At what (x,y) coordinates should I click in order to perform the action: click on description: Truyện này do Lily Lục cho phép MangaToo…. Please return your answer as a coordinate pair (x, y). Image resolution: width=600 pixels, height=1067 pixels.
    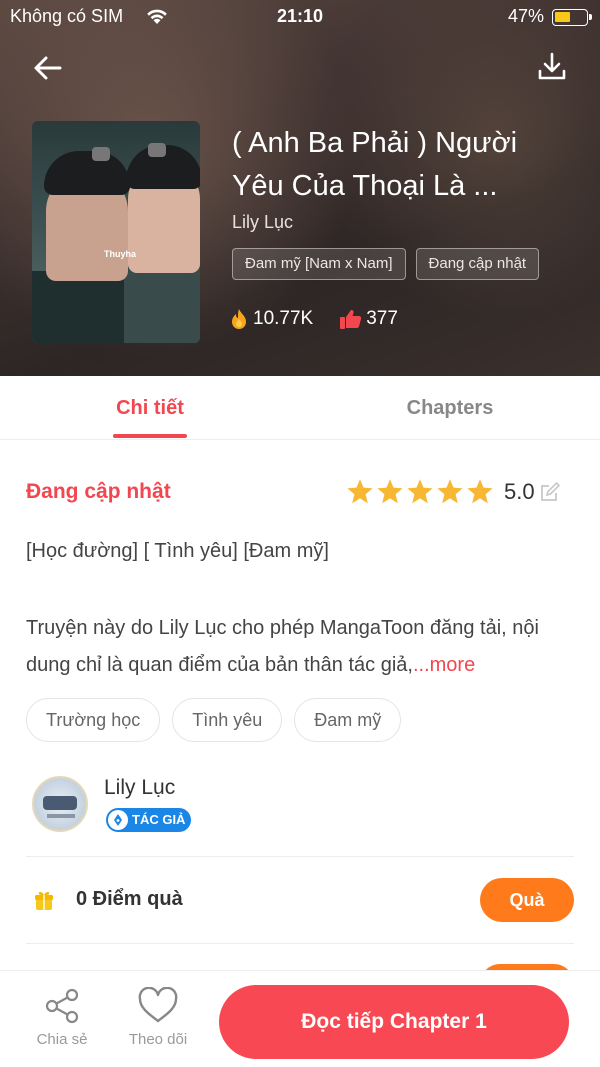
    Looking at the image, I should click on (300, 647).